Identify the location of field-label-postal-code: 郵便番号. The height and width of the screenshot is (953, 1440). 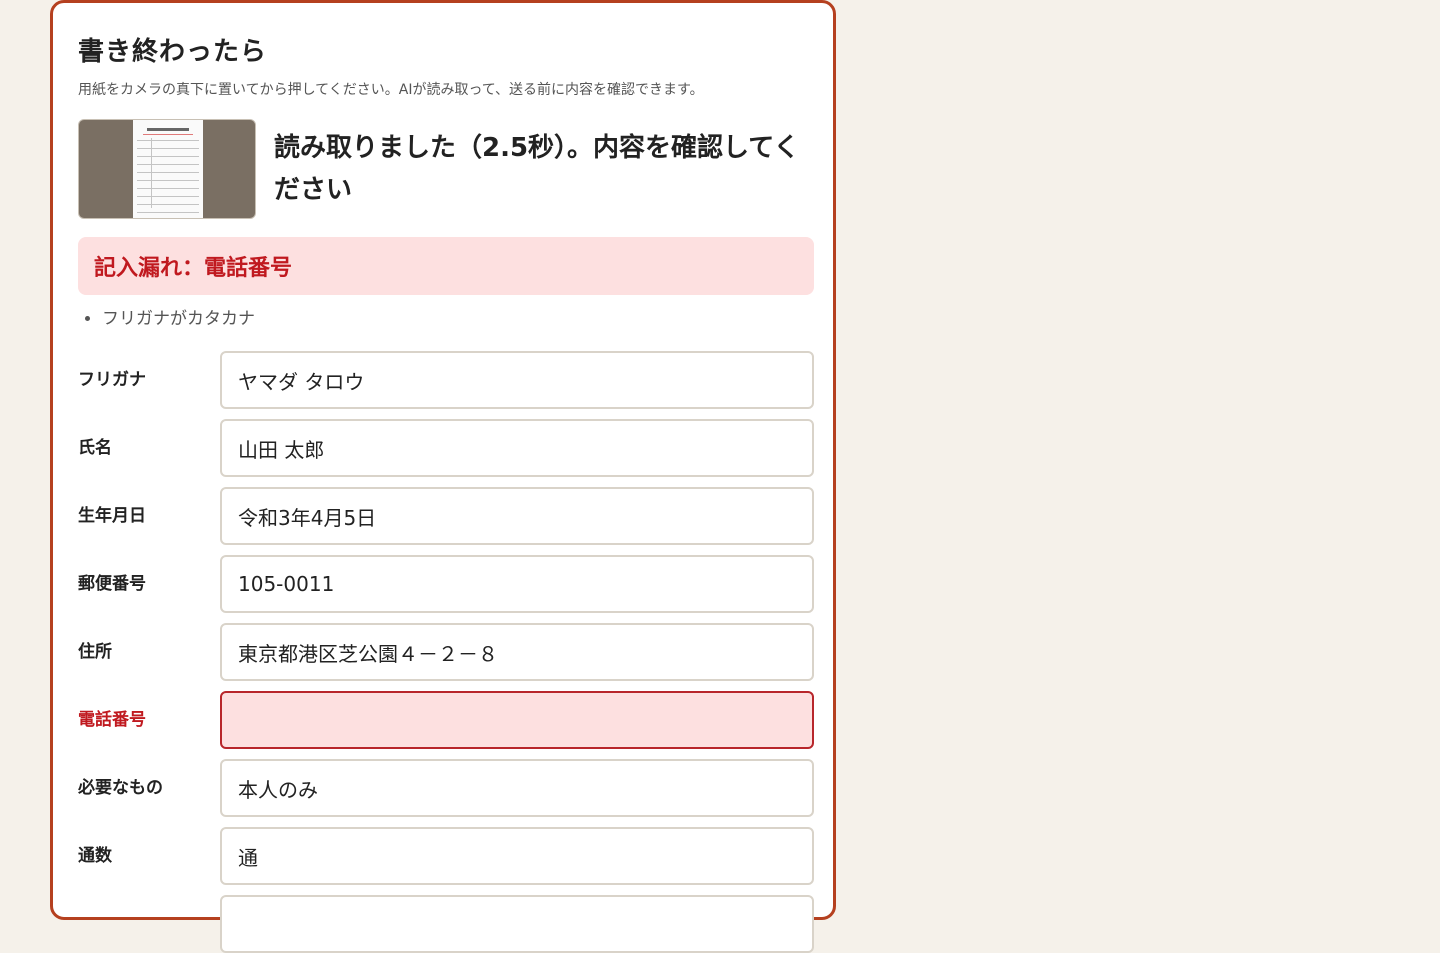
(112, 584).